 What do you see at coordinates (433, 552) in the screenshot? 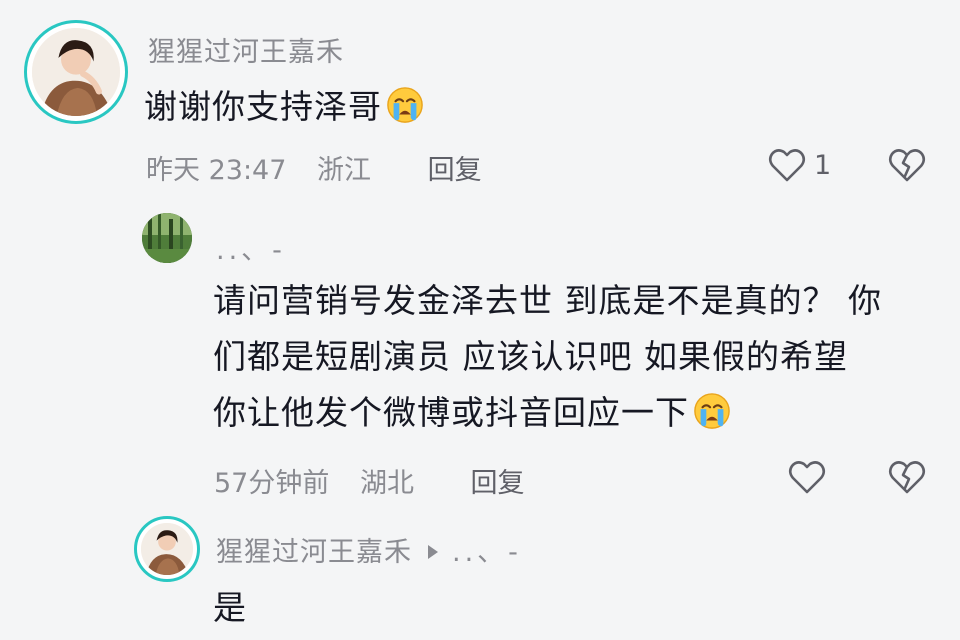
I see `play-triangle-icon` at bounding box center [433, 552].